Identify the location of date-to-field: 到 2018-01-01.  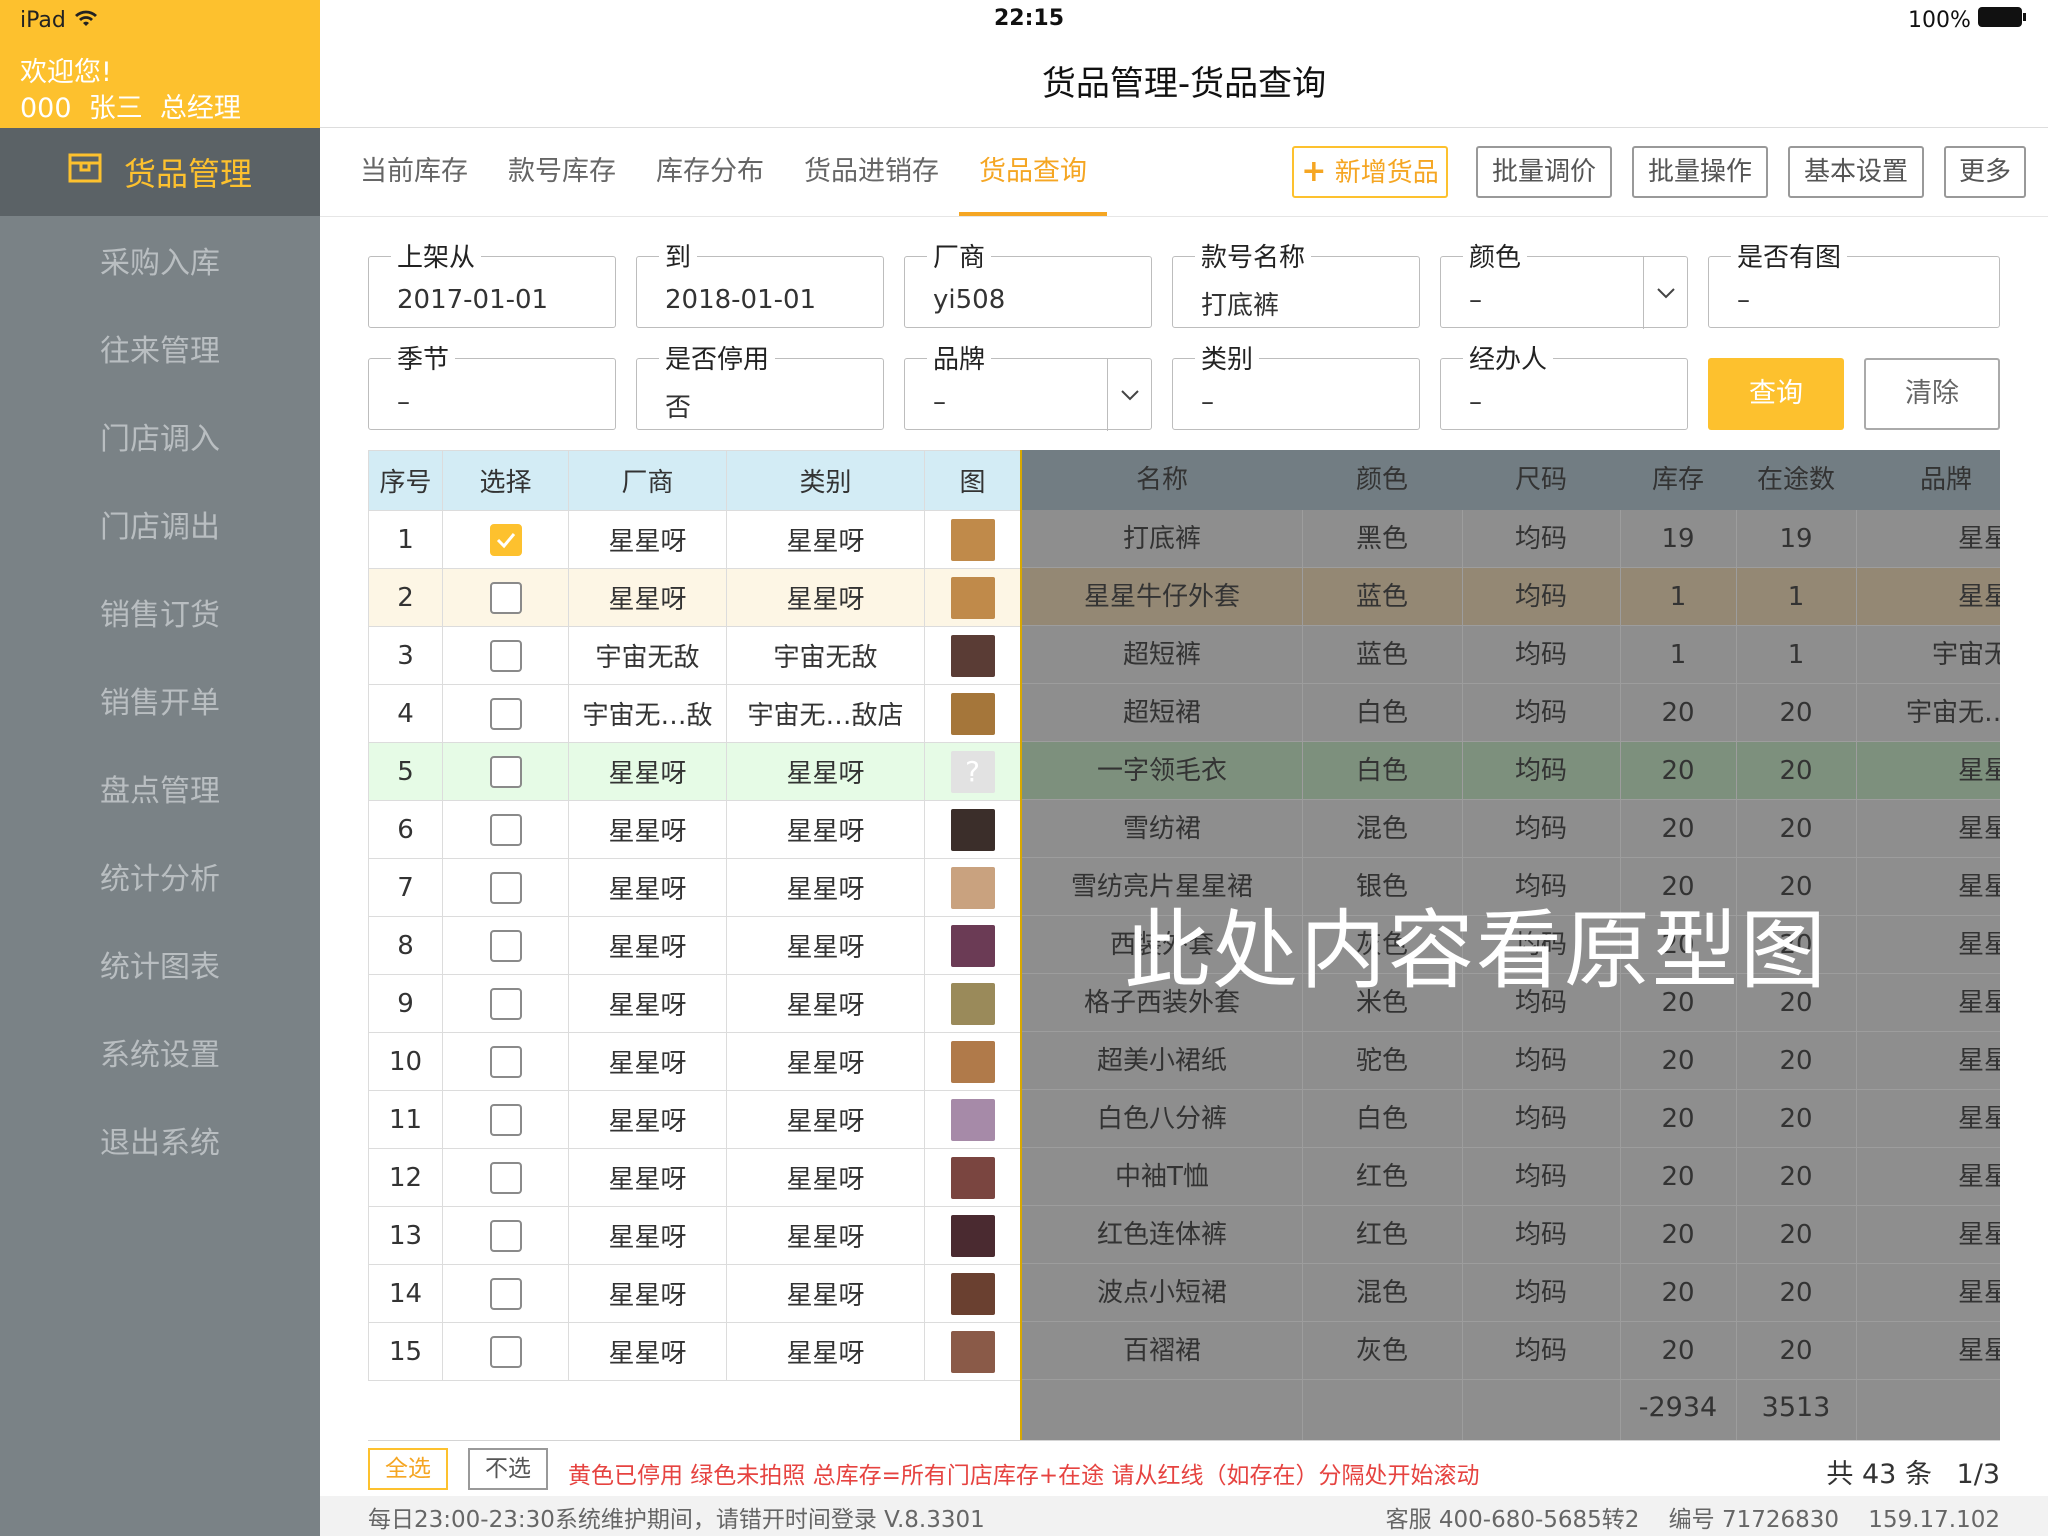
(760, 282).